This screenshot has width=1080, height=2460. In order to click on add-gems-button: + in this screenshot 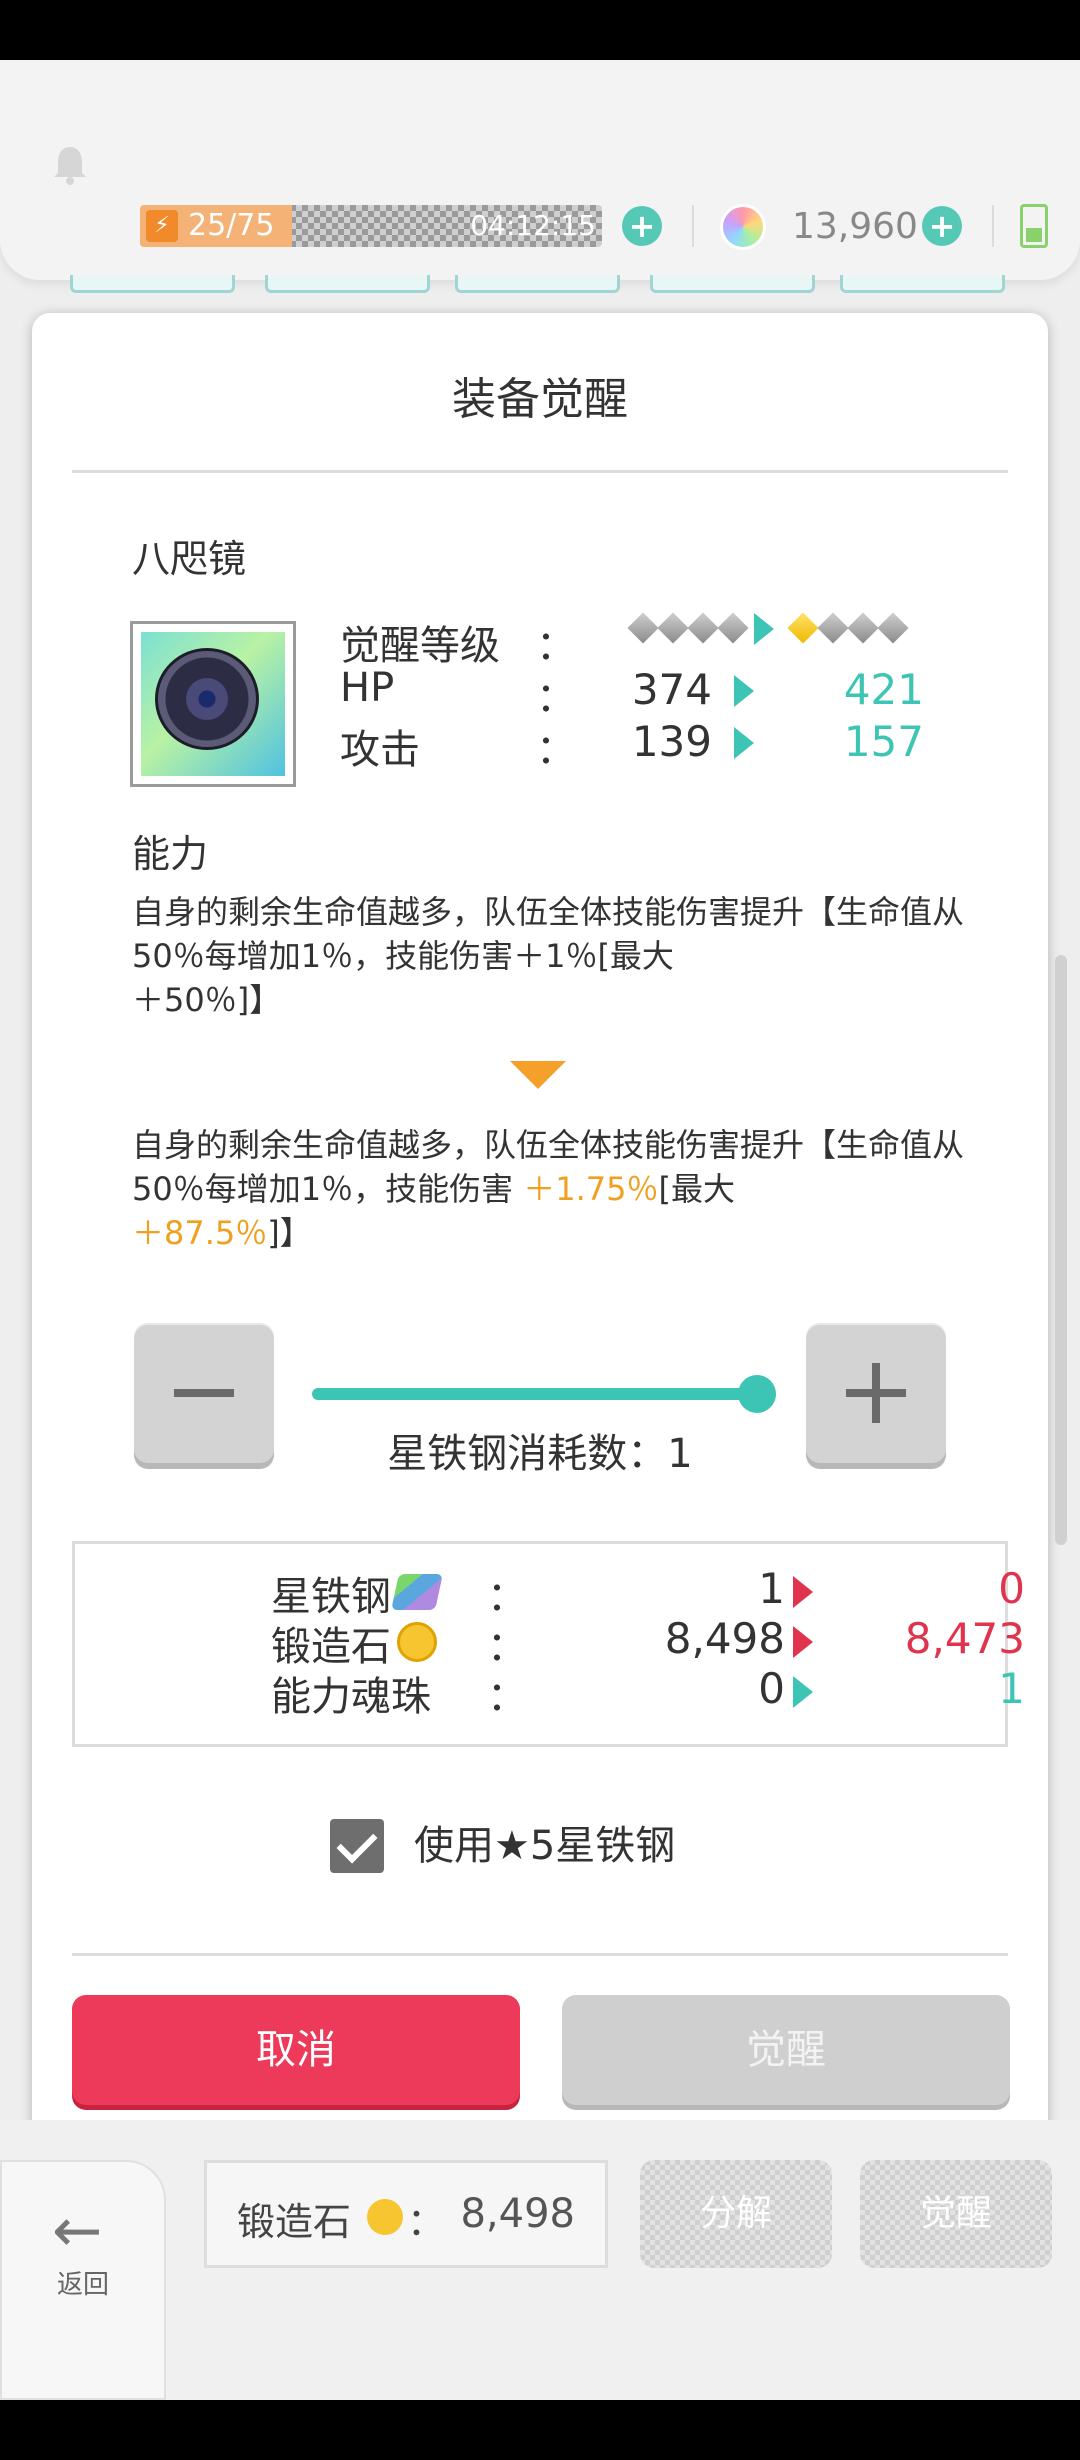, I will do `click(942, 226)`.